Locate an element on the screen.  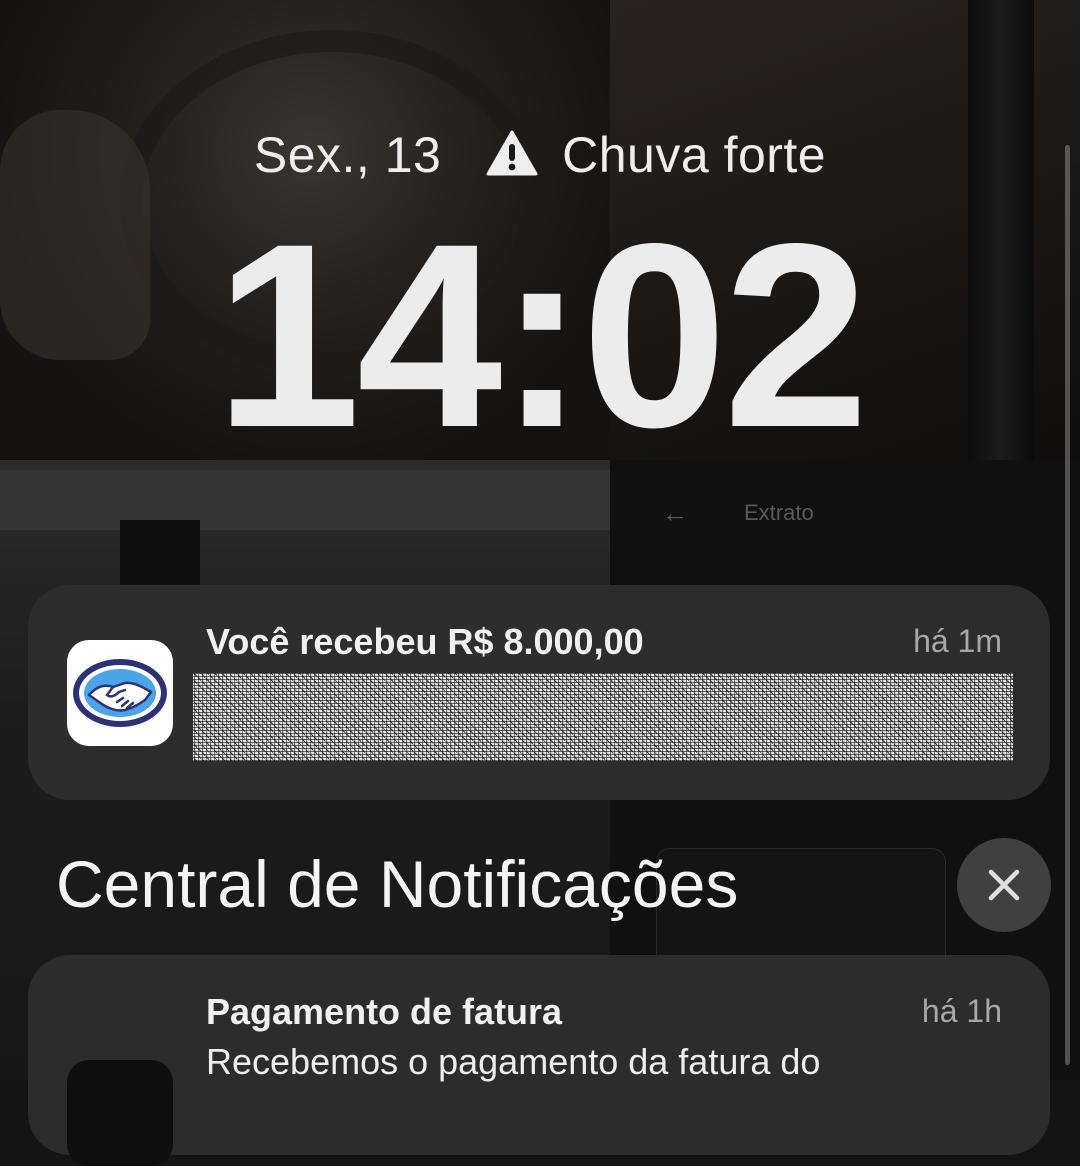
mercado-pago-icon is located at coordinates (120, 693).